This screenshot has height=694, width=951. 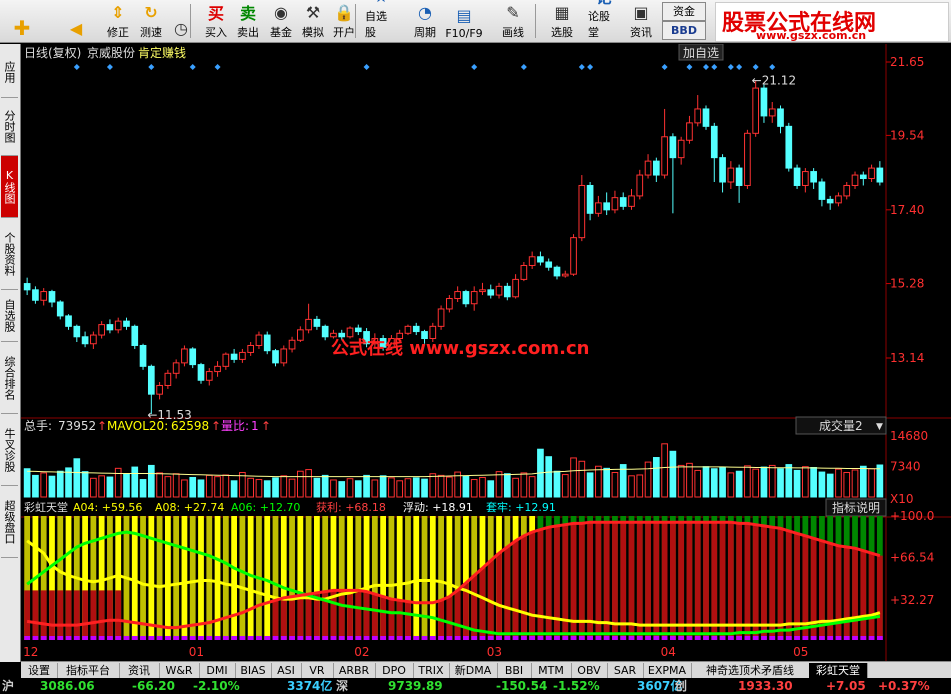 I want to click on tab-4: DMI, so click(x=217, y=670).